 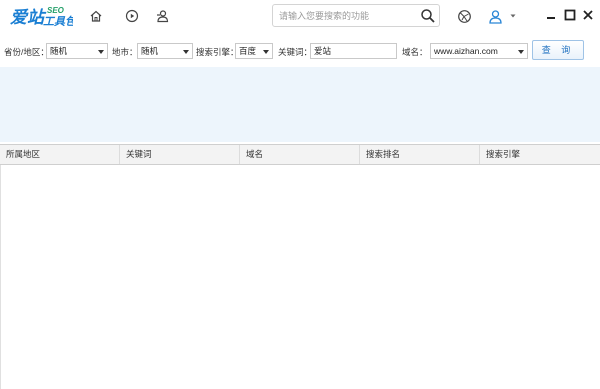 I want to click on engine-label: 搜索引擎：, so click(x=217, y=52).